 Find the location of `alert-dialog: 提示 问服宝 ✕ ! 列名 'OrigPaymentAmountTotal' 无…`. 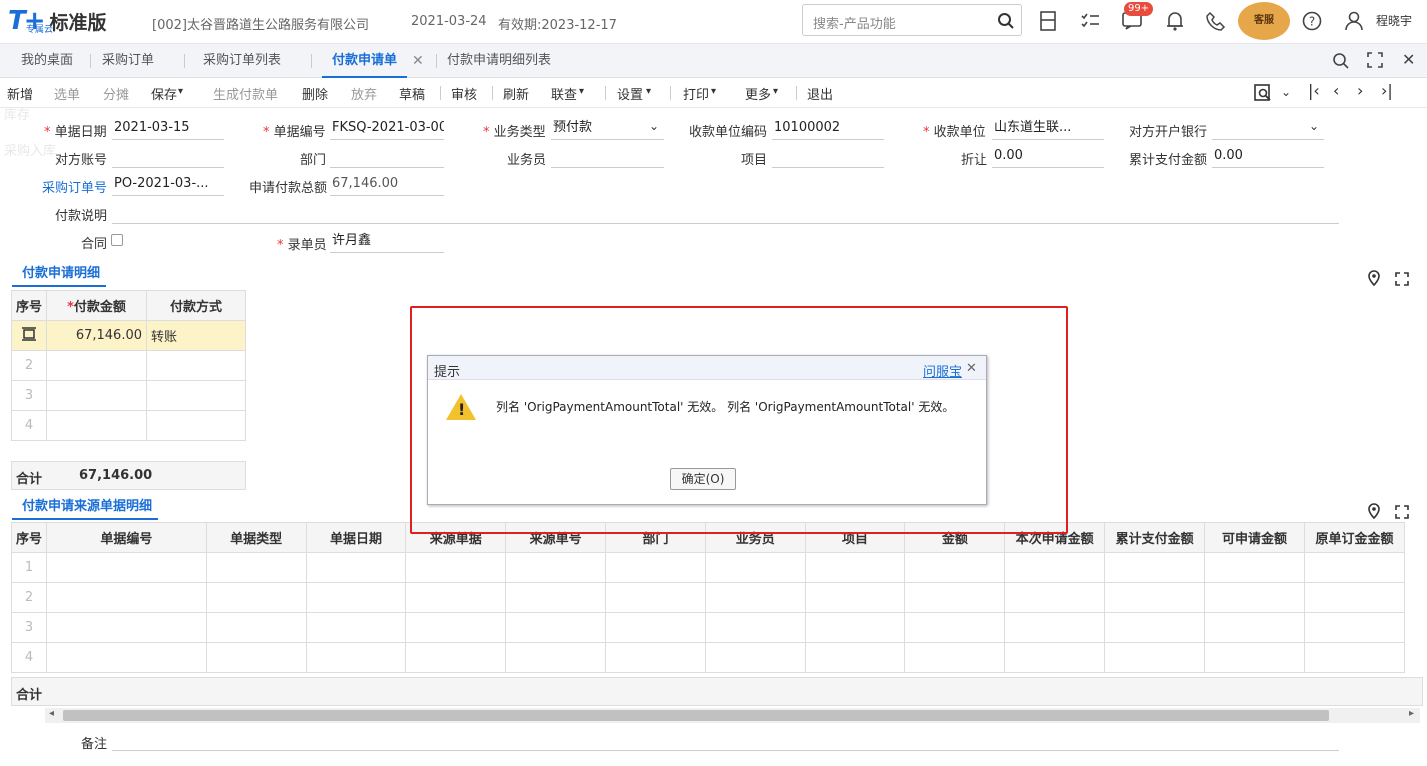

alert-dialog: 提示 问服宝 ✕ ! 列名 'OrigPaymentAmountTotal' 无… is located at coordinates (707, 430).